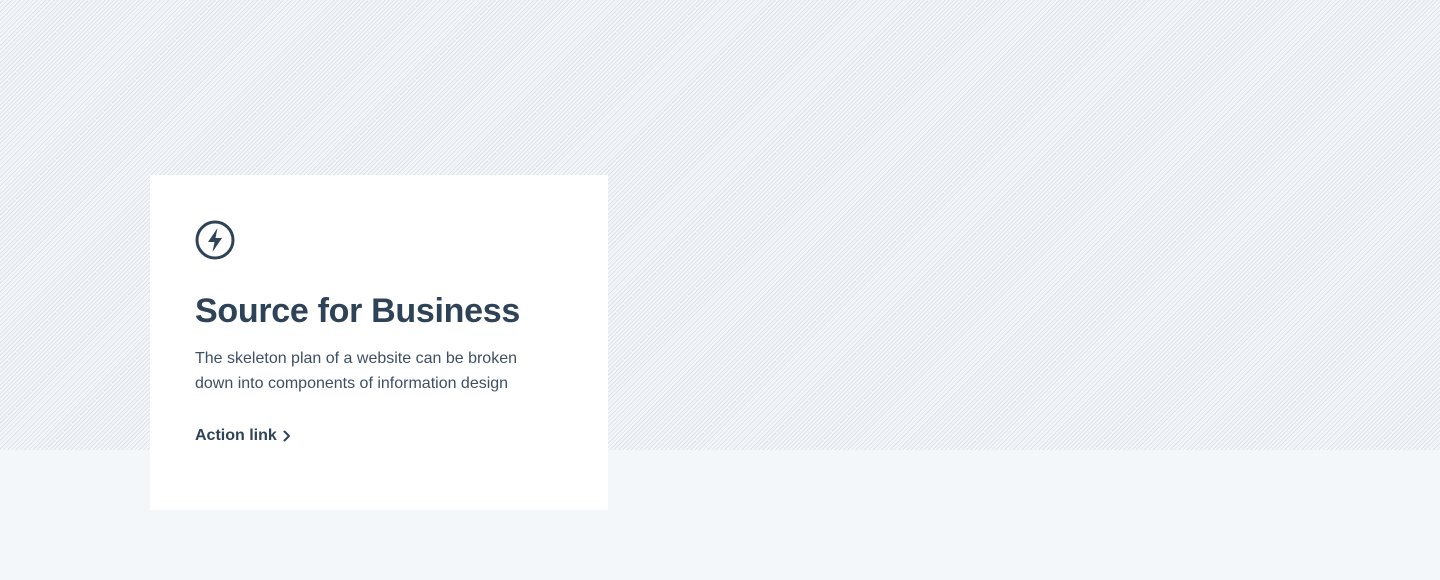 The image size is (1440, 580). I want to click on lightning-bolt-icon, so click(215, 240).